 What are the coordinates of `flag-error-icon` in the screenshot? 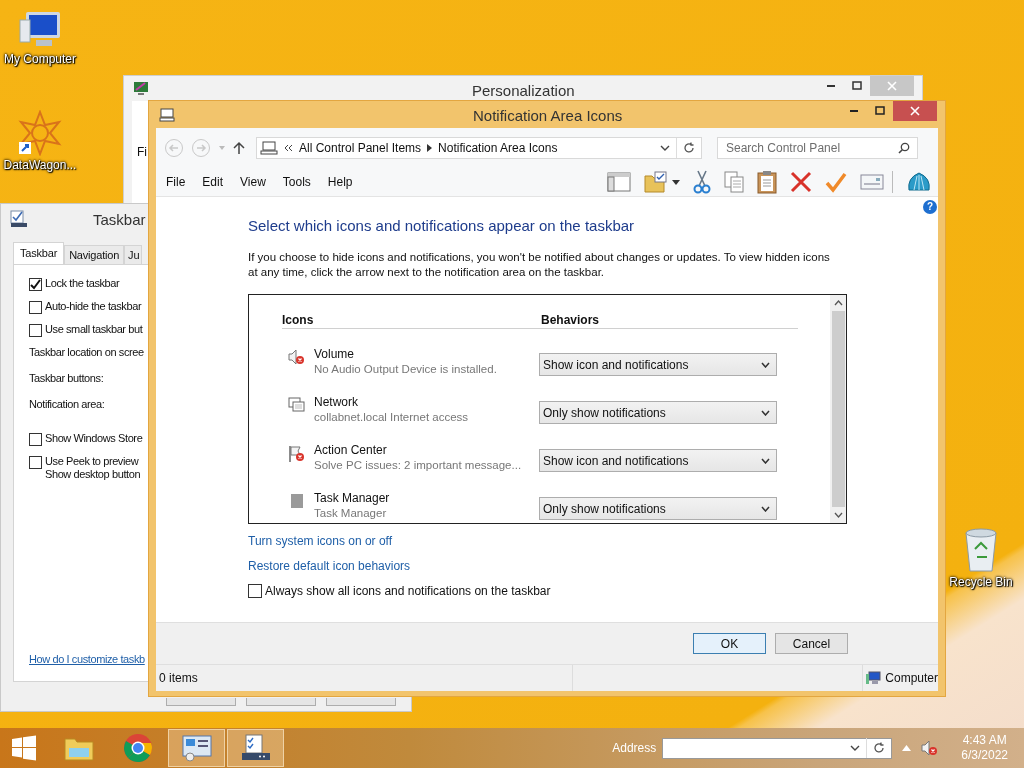 It's located at (297, 454).